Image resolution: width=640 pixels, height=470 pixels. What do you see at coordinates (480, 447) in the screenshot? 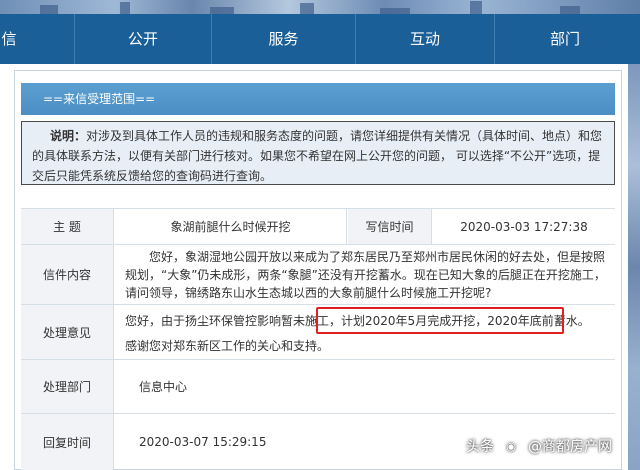
I see `watermark-prefix: 头条` at bounding box center [480, 447].